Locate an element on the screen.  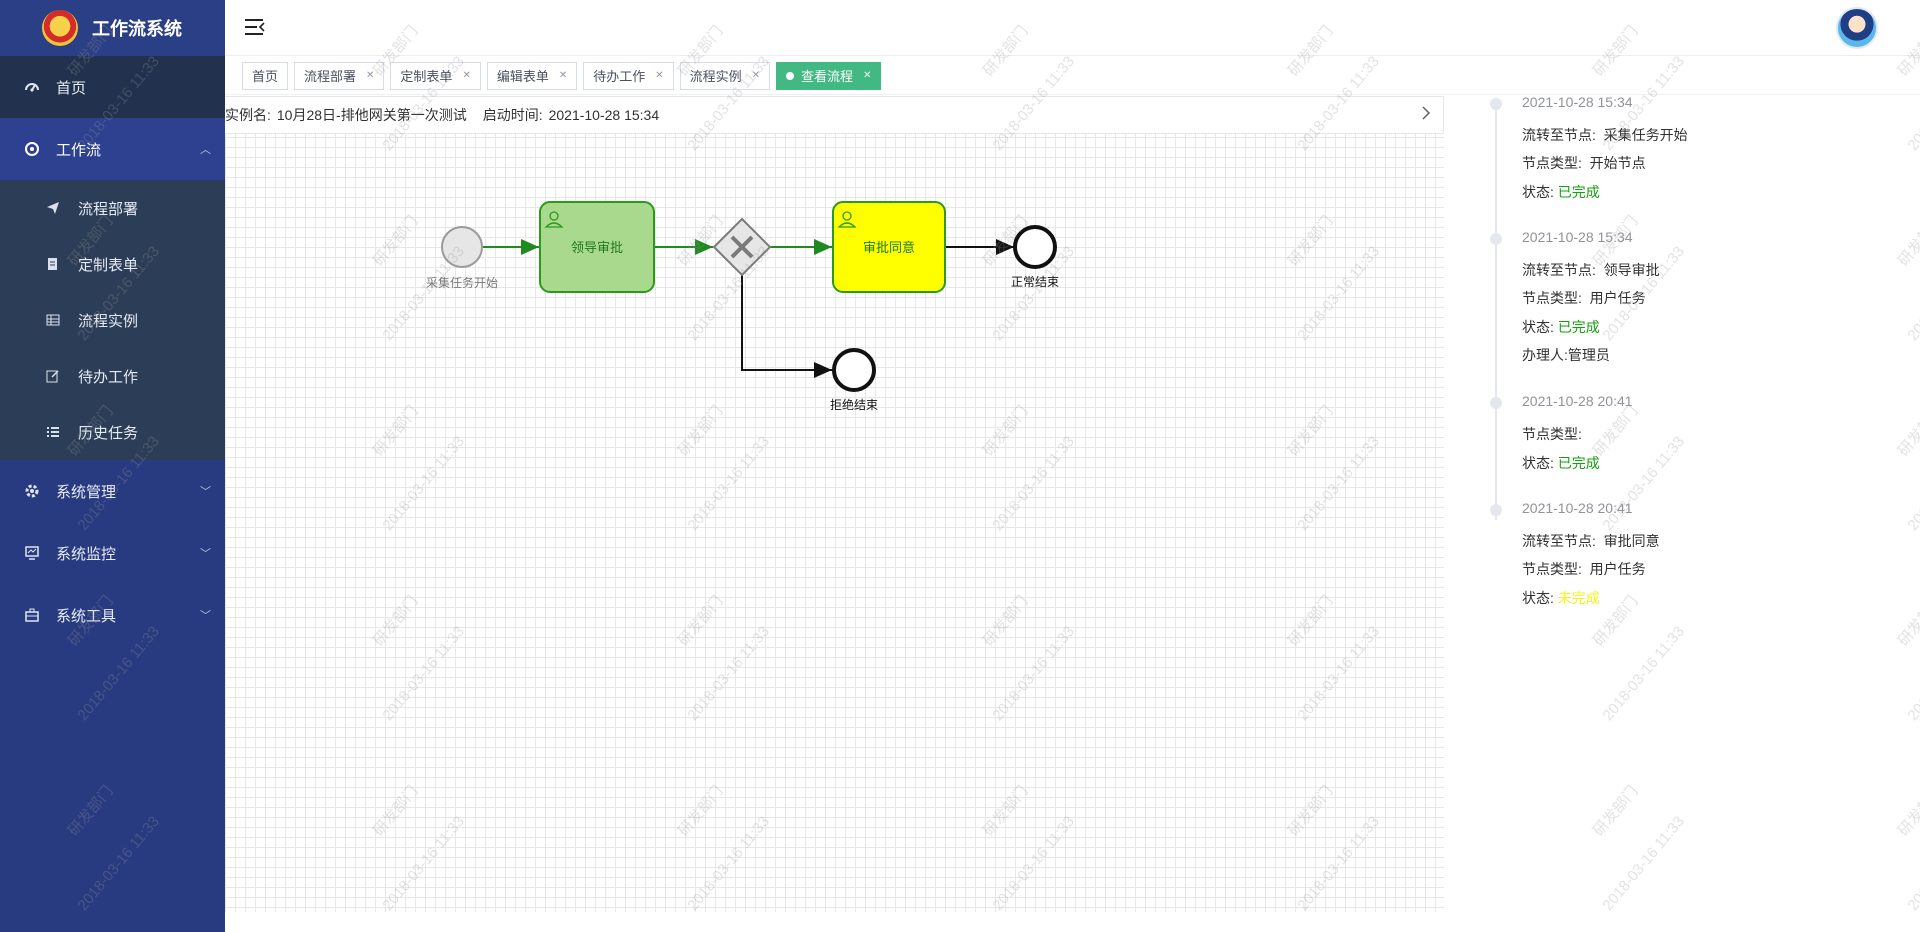
timeline-row: 办理人:管理员 is located at coordinates (1566, 355).